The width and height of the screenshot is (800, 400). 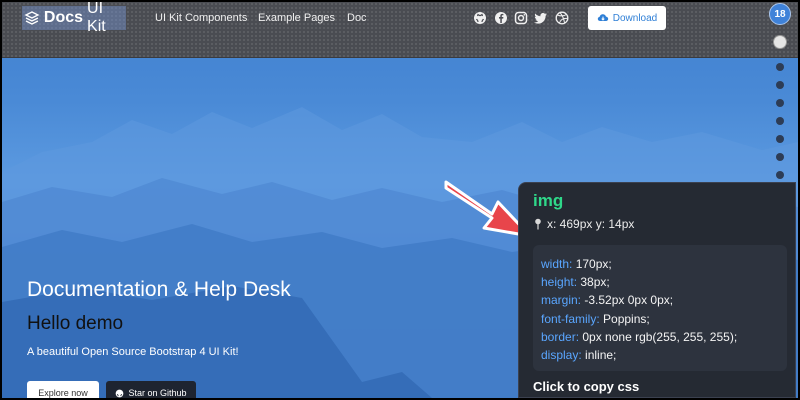 I want to click on property-key: font-family:, so click(x=570, y=318).